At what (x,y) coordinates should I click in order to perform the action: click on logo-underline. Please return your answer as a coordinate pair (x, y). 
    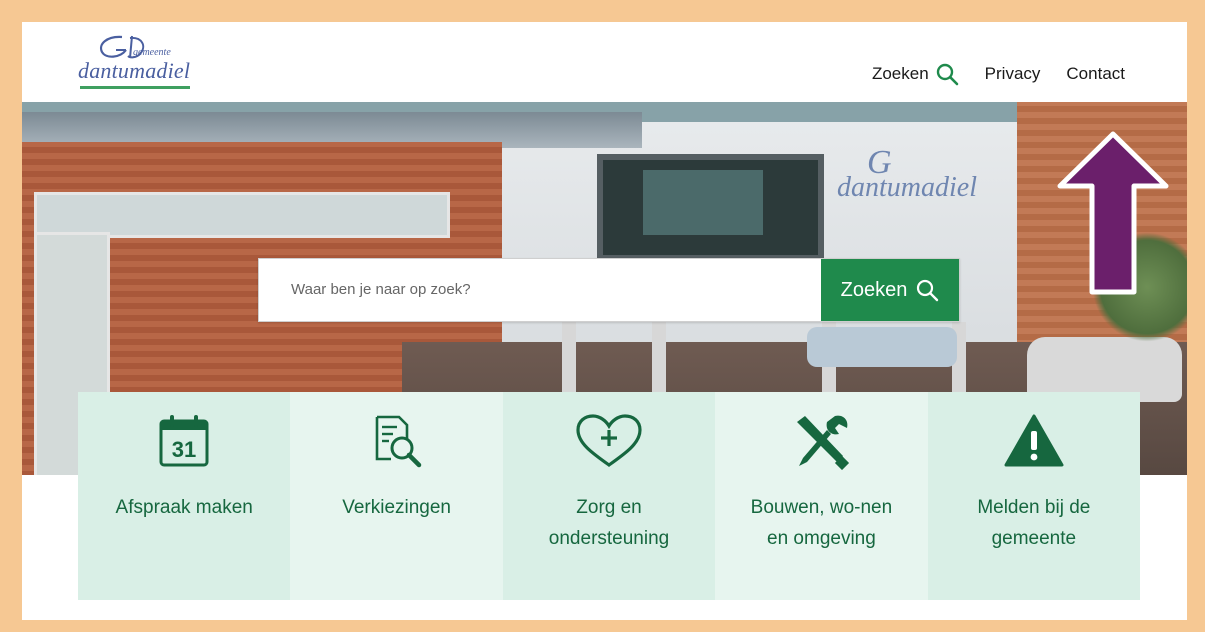
    Looking at the image, I should click on (135, 87).